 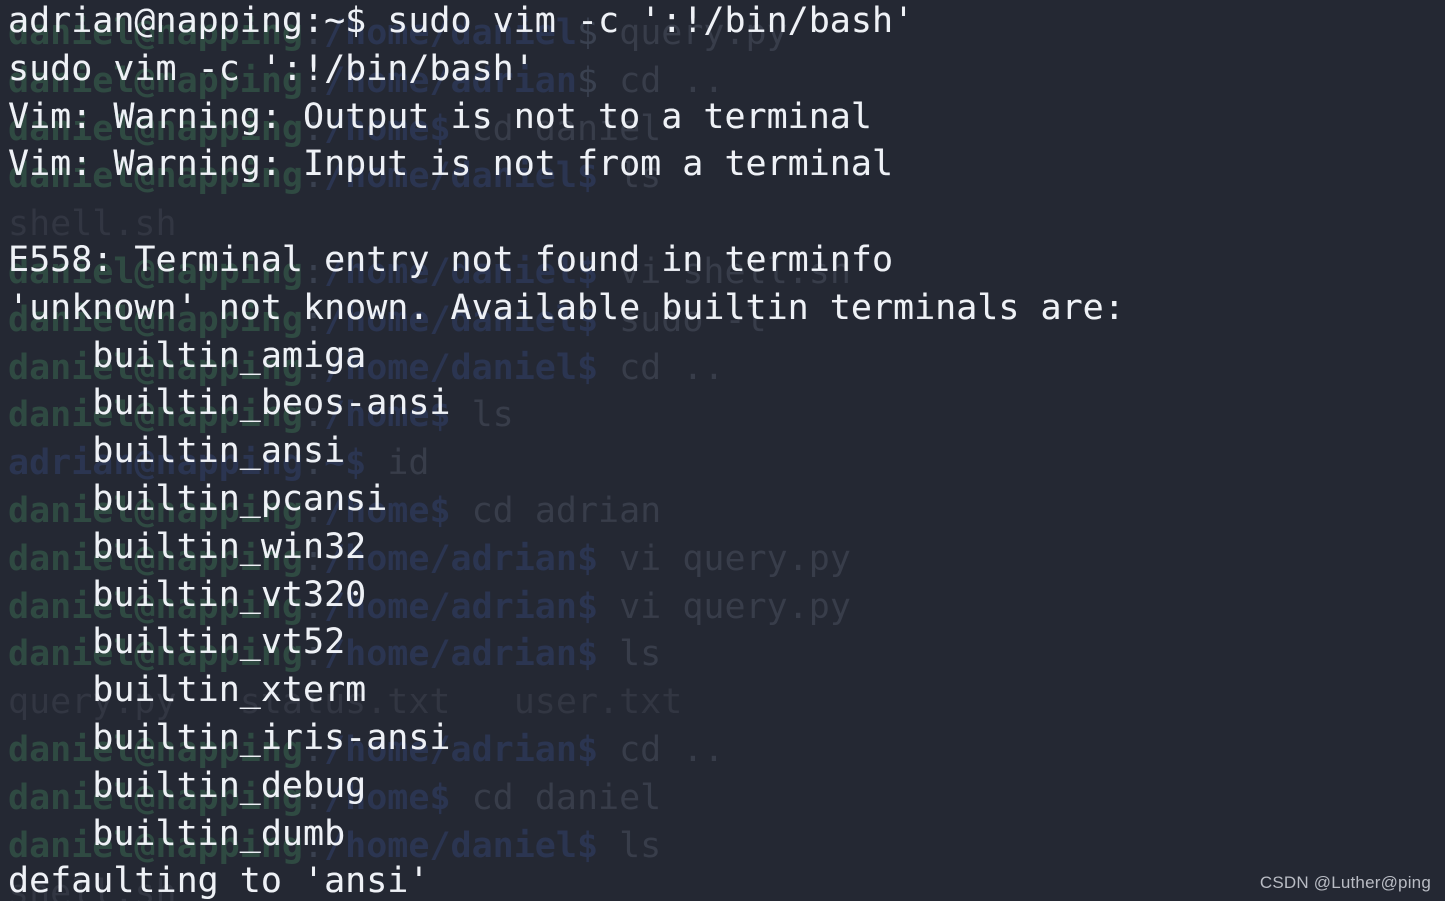 What do you see at coordinates (1345, 882) in the screenshot?
I see `csdn-watermark: CSDN @Luther@ping` at bounding box center [1345, 882].